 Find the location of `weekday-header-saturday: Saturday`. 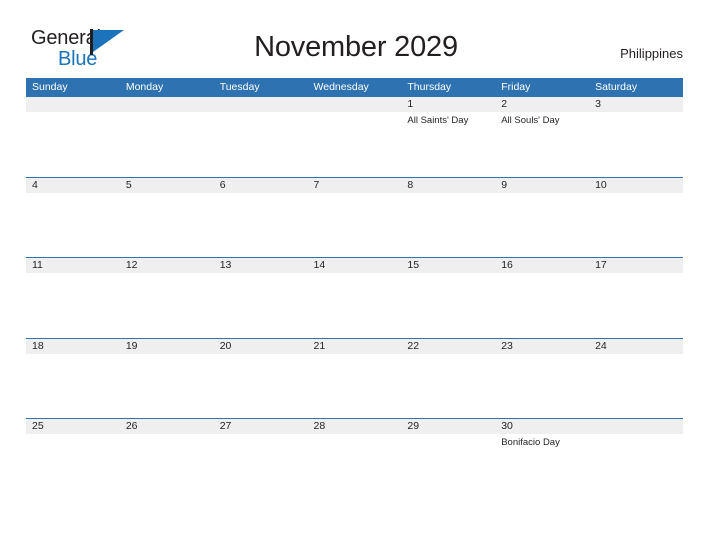

weekday-header-saturday: Saturday is located at coordinates (616, 87).